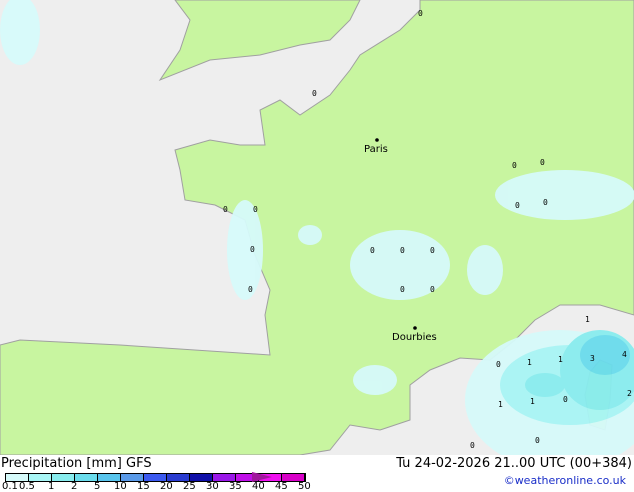  I want to click on legend-tick: 25, so click(189, 486).